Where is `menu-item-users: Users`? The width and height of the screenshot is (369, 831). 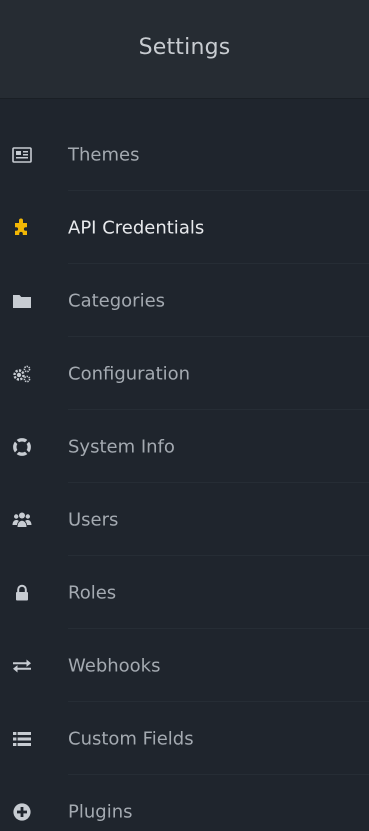 menu-item-users: Users is located at coordinates (184, 519).